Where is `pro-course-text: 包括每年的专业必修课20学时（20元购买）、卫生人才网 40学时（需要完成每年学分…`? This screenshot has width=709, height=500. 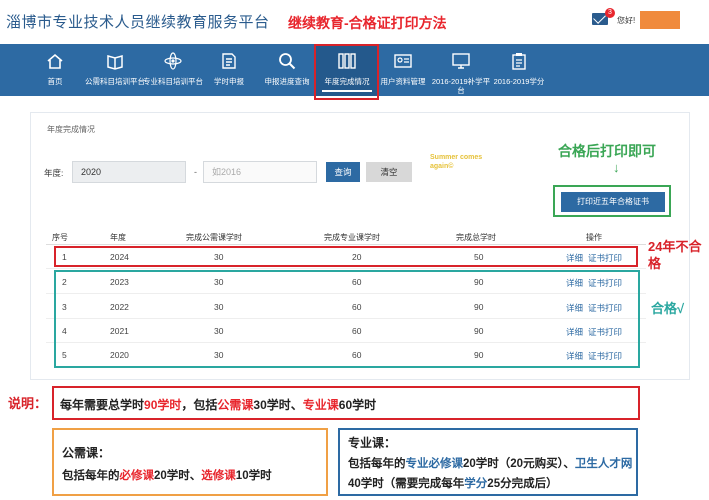
pro-course-text: 包括每年的专业必修课20学时（20元购买）、卫生人才网 40学时（需要完成每年学分… is located at coordinates (492, 474).